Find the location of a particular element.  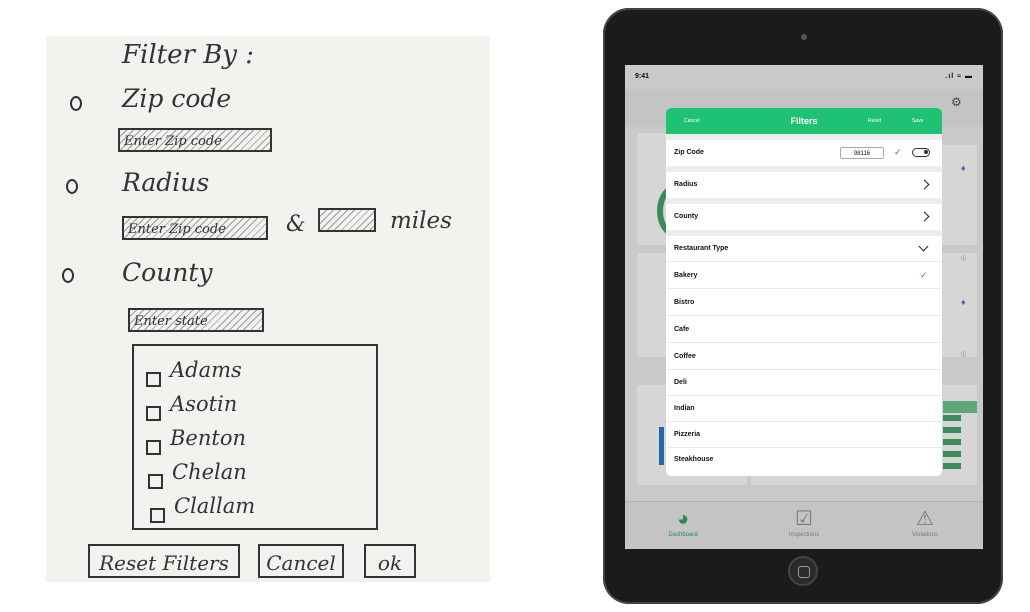

sketch-cancel-button: Cancel is located at coordinates (301, 561).